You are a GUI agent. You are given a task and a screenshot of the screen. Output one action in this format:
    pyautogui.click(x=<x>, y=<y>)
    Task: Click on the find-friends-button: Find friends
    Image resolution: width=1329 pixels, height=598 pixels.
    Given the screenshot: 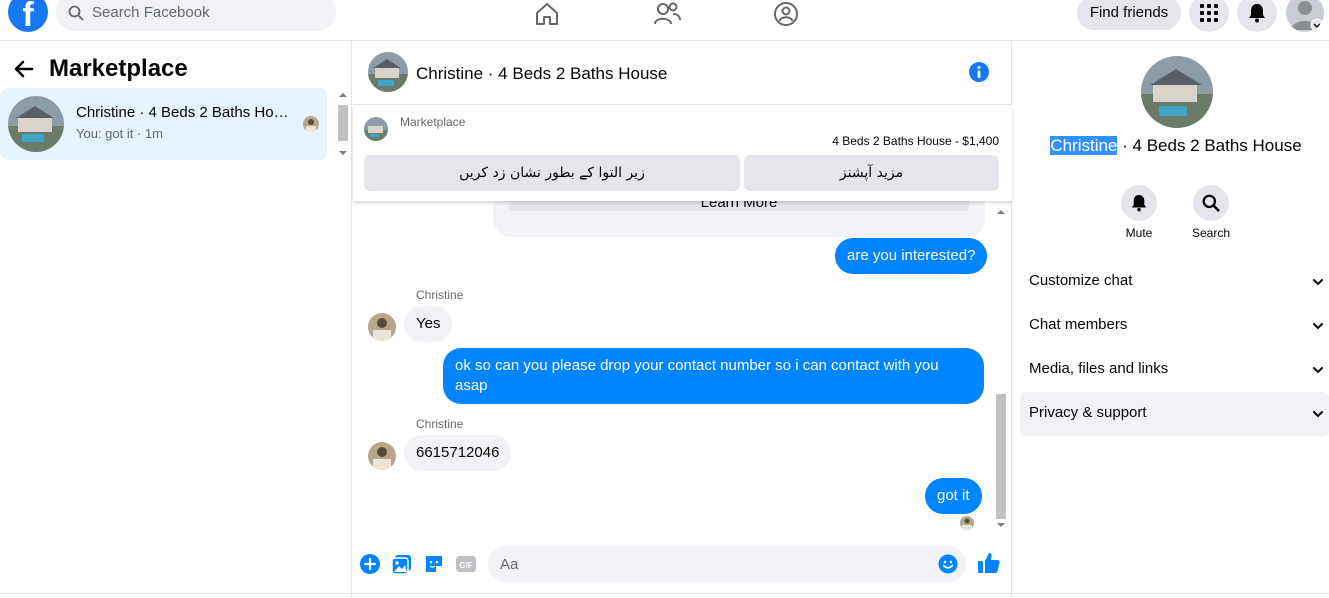 What is the action you would take?
    pyautogui.click(x=1129, y=15)
    